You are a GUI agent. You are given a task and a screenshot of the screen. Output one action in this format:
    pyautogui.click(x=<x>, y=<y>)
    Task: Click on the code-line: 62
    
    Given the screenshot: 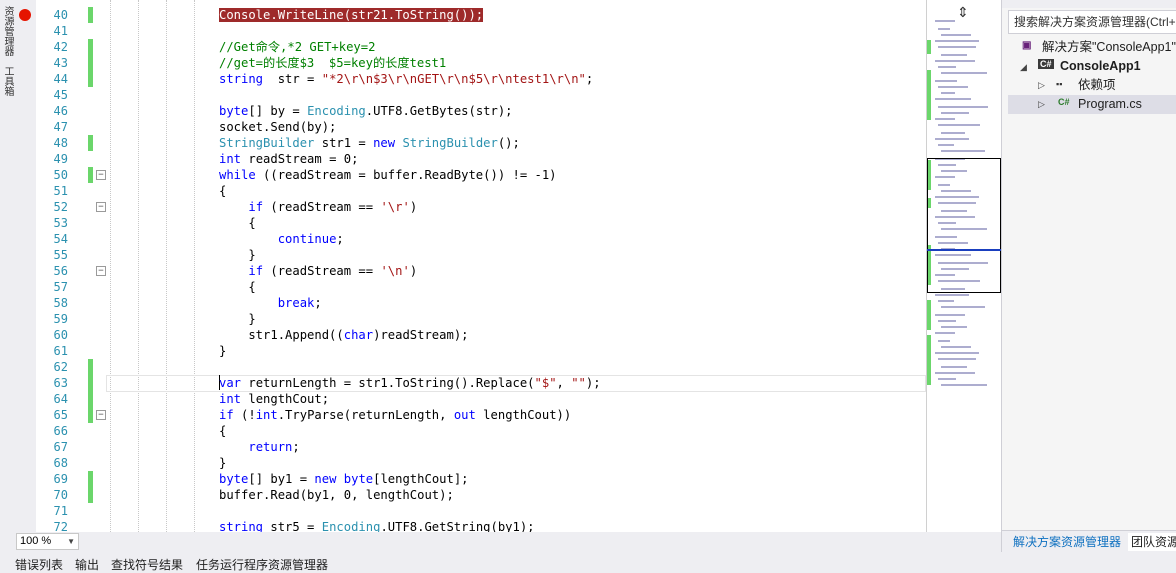 What is the action you would take?
    pyautogui.click(x=470, y=367)
    